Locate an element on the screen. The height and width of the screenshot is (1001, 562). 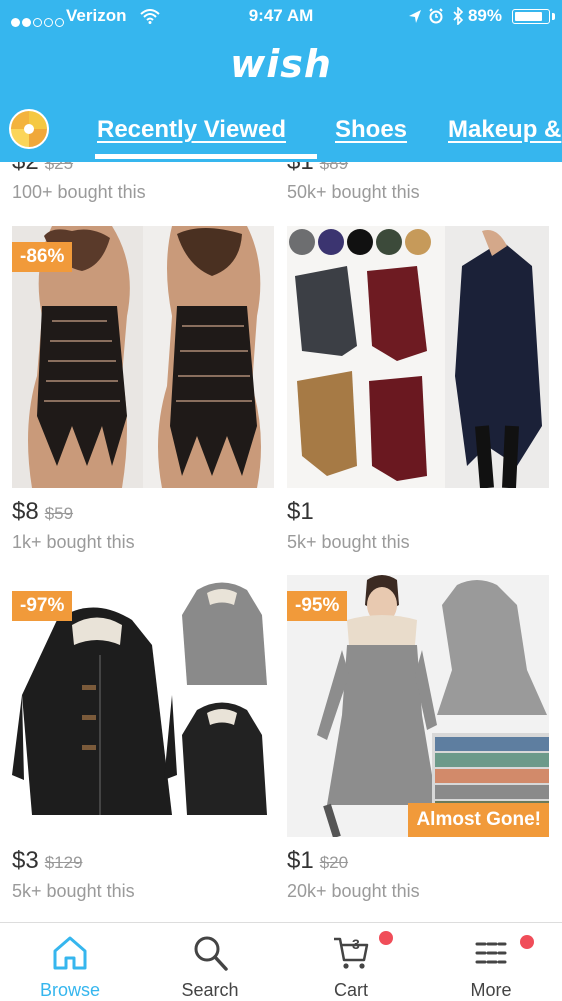
bought-count: 100+ bought this is located at coordinates (79, 192).